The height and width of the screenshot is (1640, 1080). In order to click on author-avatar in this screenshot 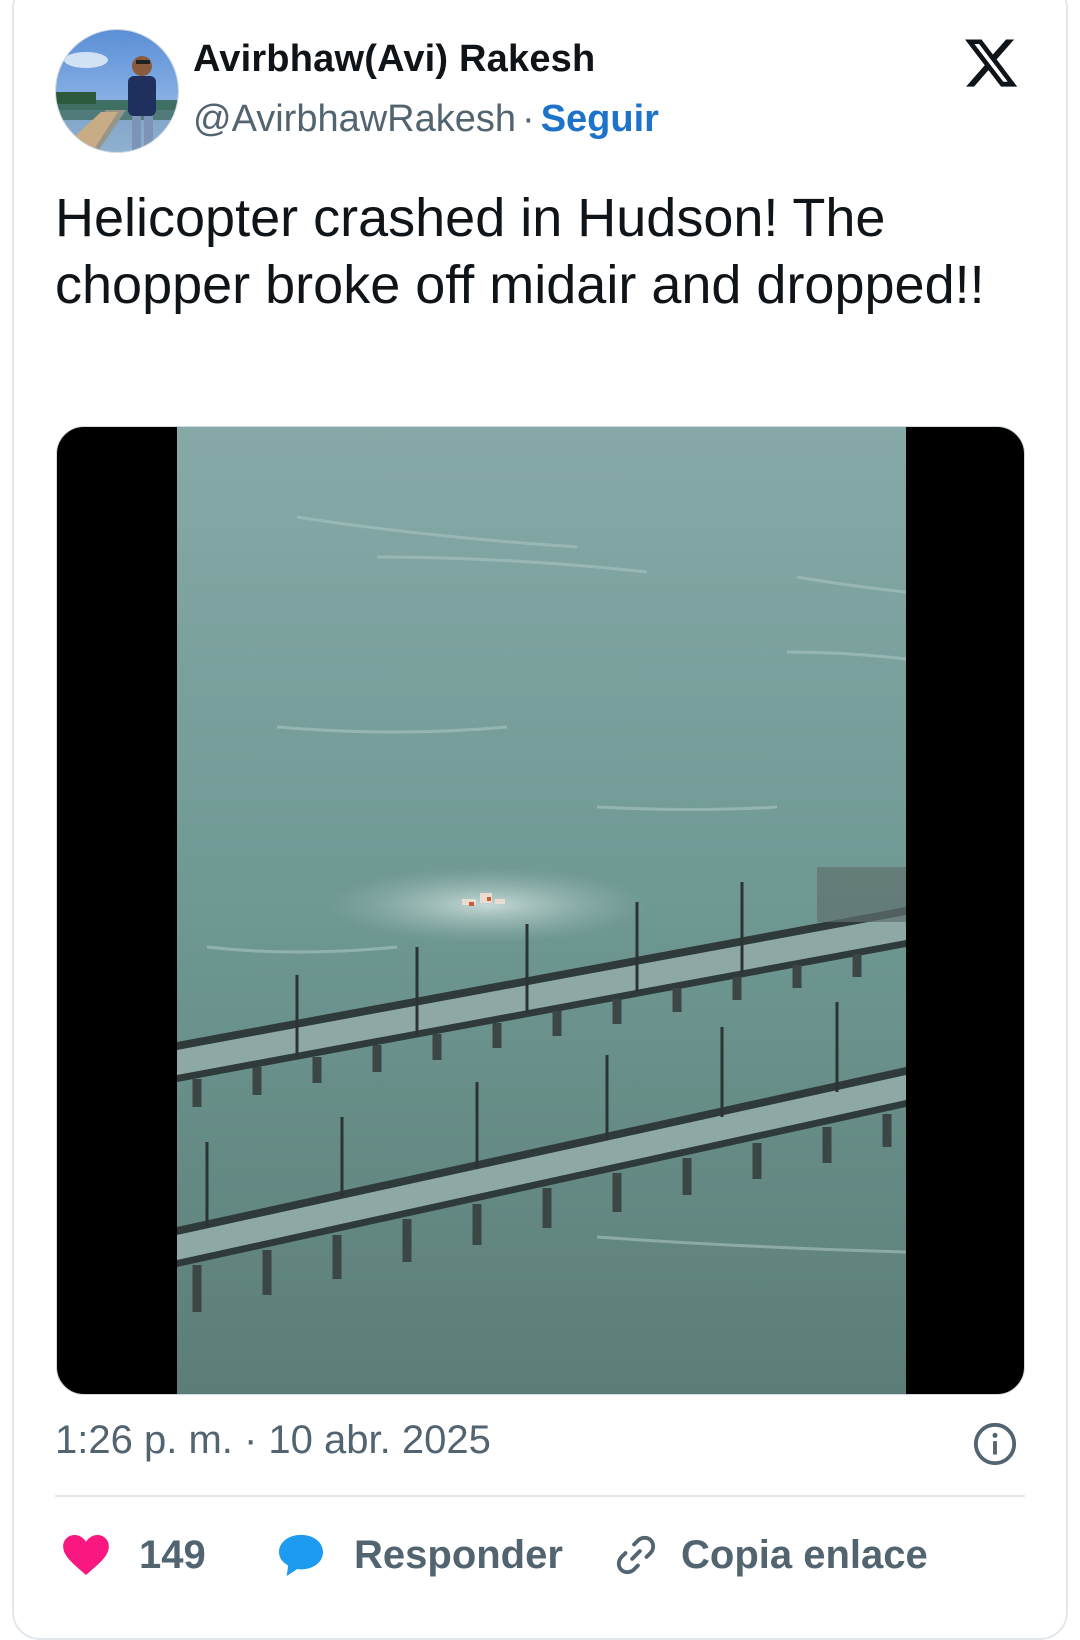, I will do `click(117, 91)`.